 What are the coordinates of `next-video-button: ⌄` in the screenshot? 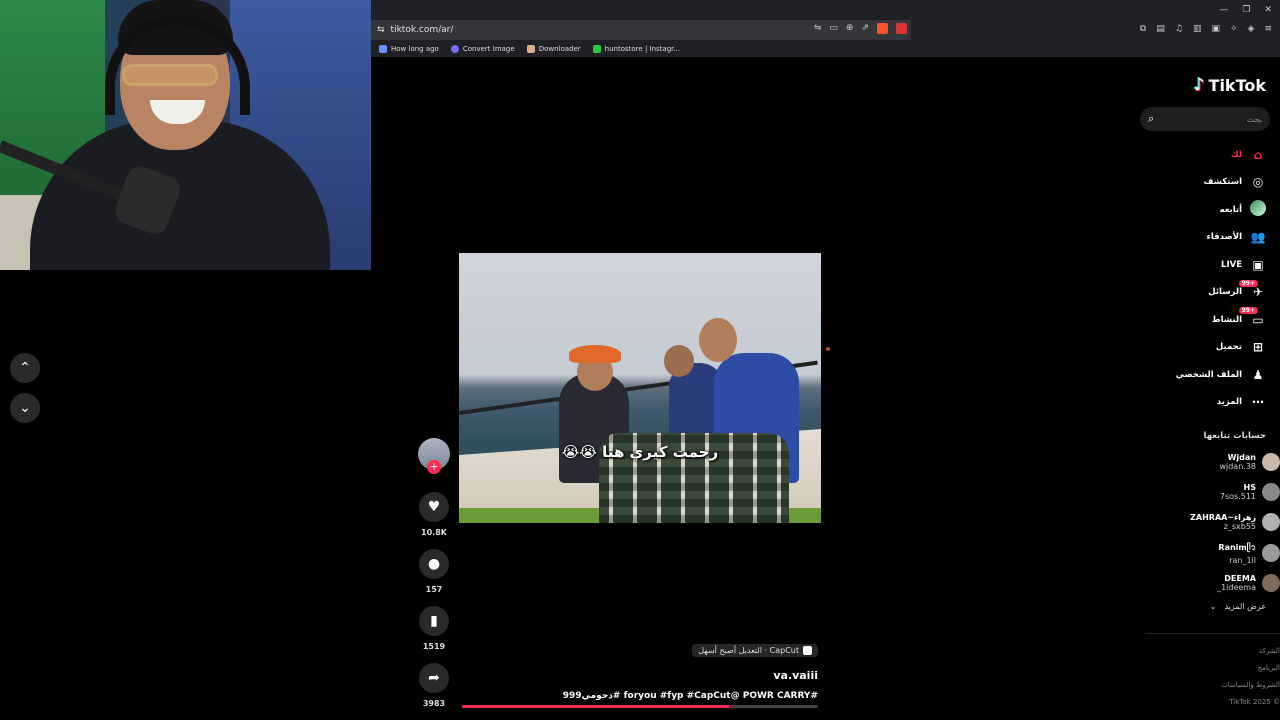 It's located at (25, 408).